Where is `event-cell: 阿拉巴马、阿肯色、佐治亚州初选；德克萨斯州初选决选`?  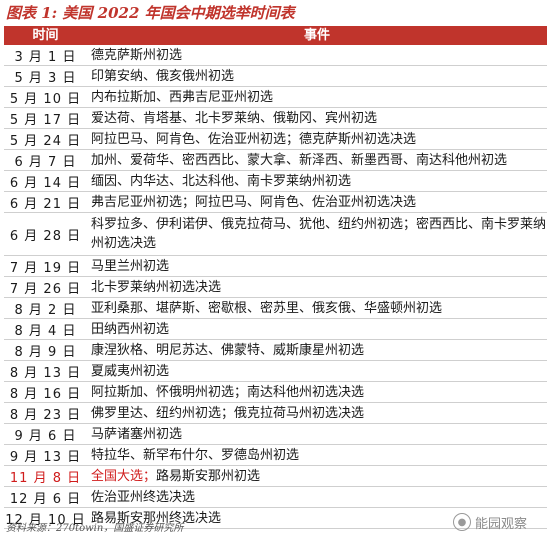 event-cell: 阿拉巴马、阿肯色、佐治亚州初选；德克萨斯州初选决选 is located at coordinates (317, 139).